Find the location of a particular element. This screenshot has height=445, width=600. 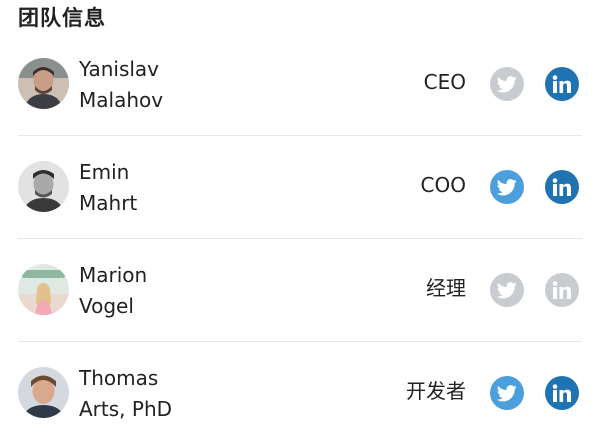

member-last-name: Vogel is located at coordinates (106, 306).